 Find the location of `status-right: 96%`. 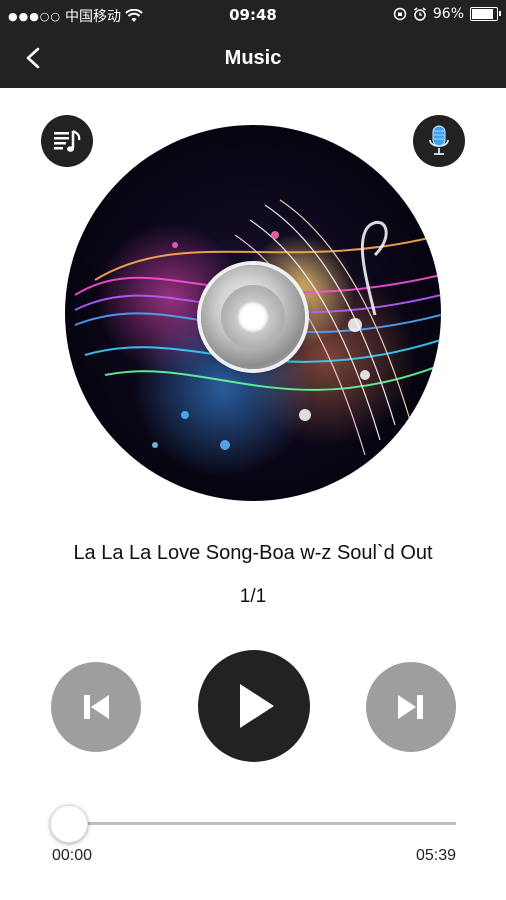

status-right: 96% is located at coordinates (447, 14).